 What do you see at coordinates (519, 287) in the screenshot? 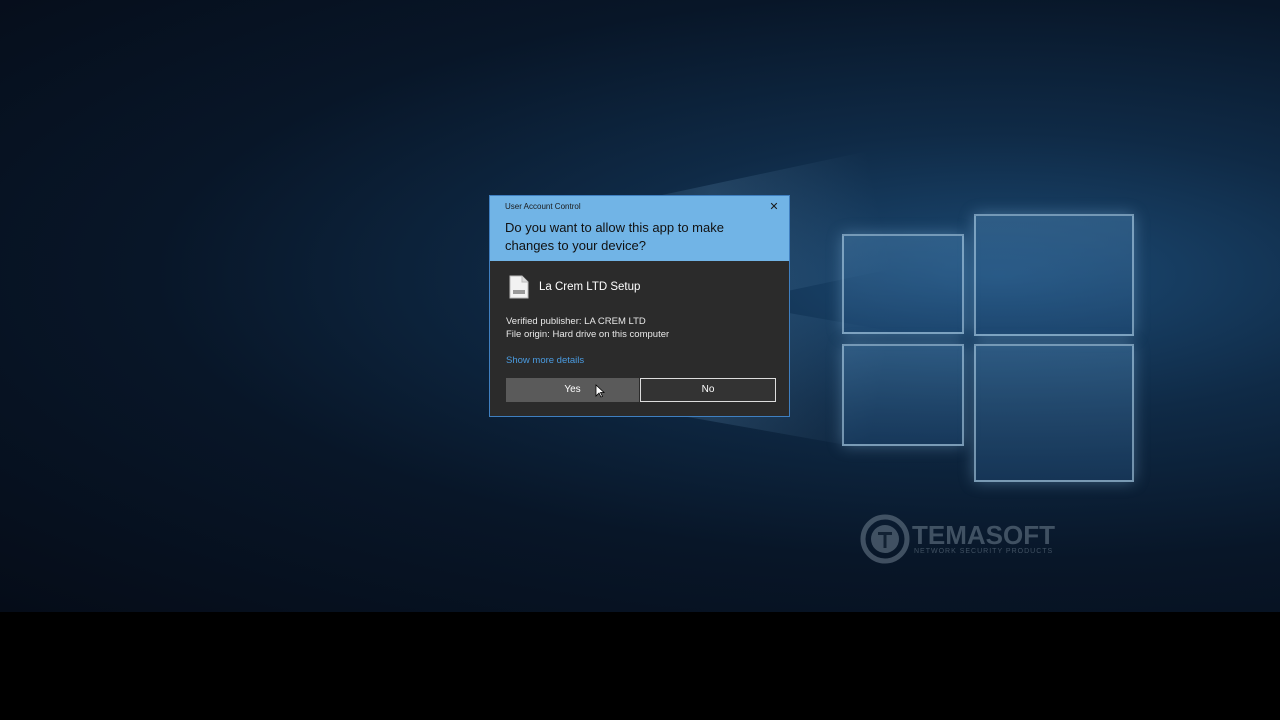
I see `installer-file-icon` at bounding box center [519, 287].